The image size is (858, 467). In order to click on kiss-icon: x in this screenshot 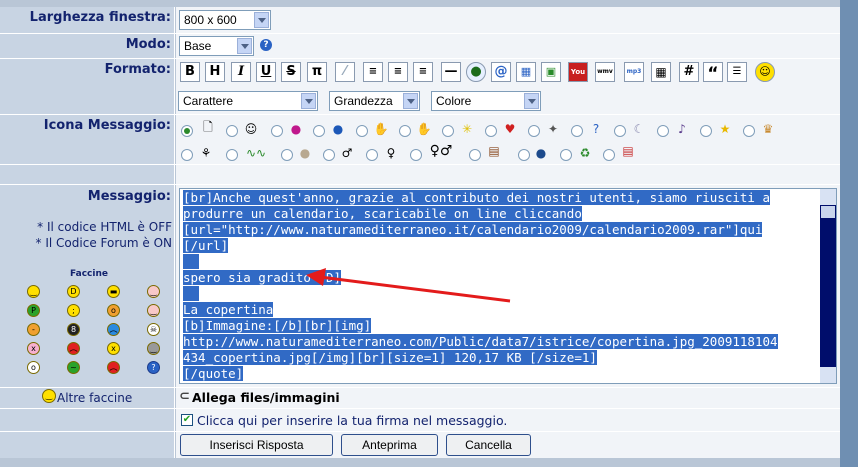, I will do `click(33, 348)`.